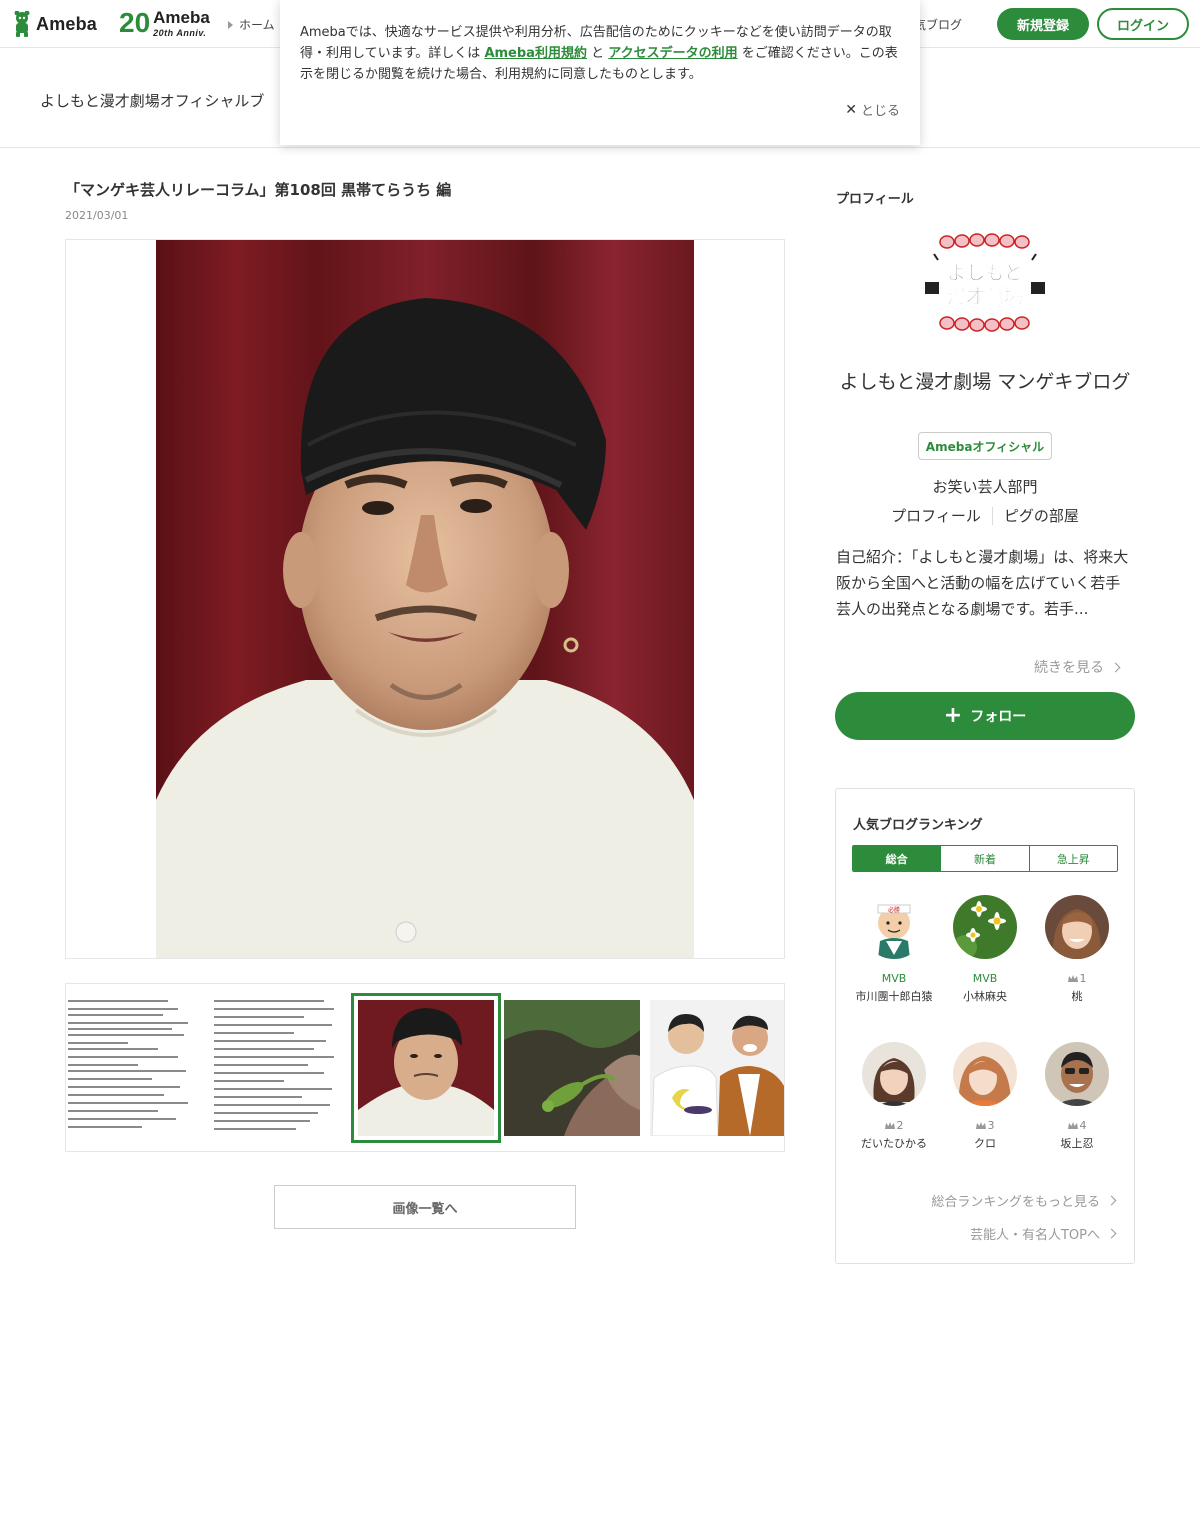 This screenshot has width=1200, height=1529. I want to click on home-link-label: ホーム, so click(257, 25).